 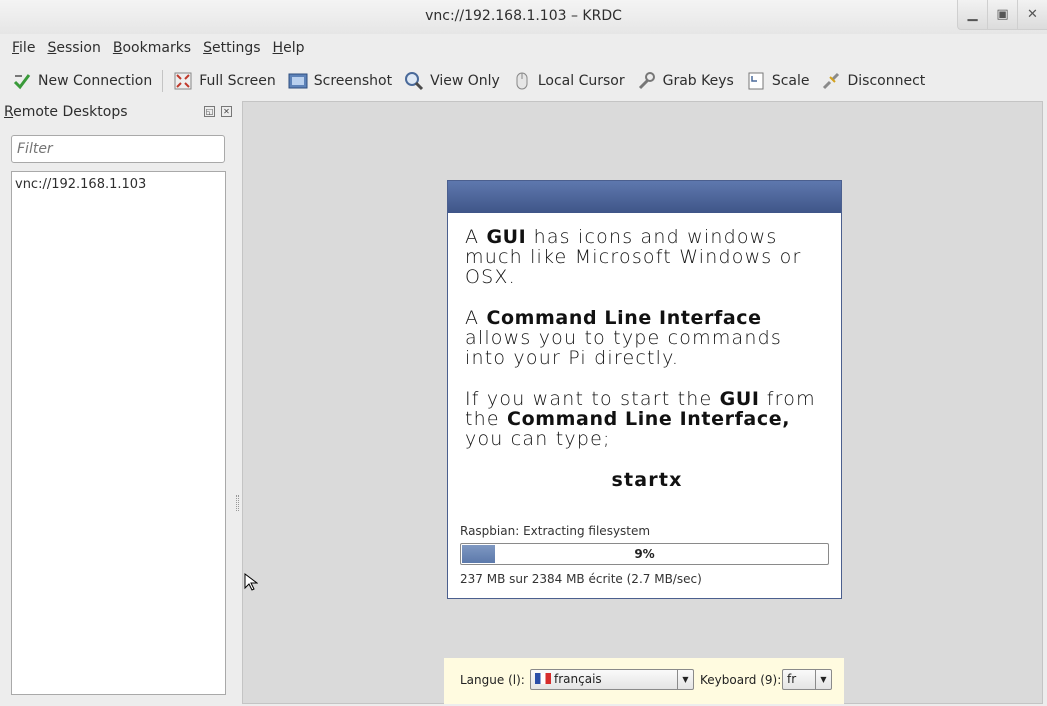 I want to click on mouse-pointer-icon, so click(x=251, y=584).